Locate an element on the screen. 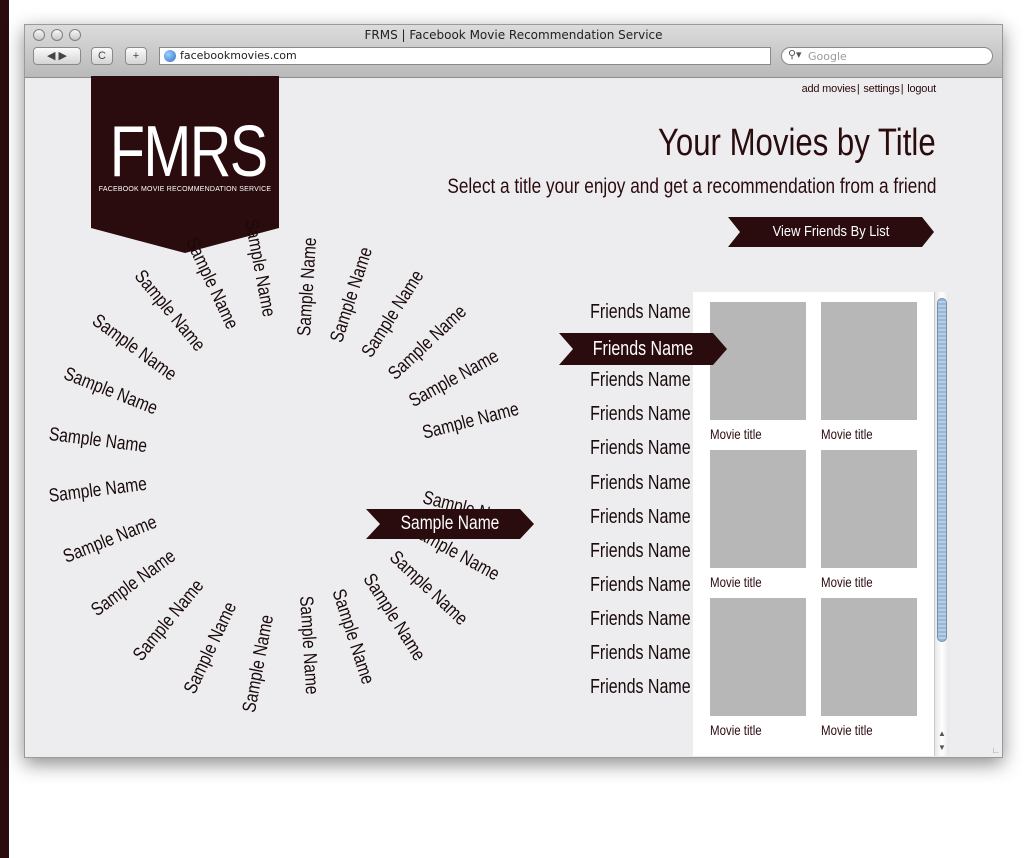 The width and height of the screenshot is (1024, 858). back-forward-button: ◀ ▶ is located at coordinates (57, 56).